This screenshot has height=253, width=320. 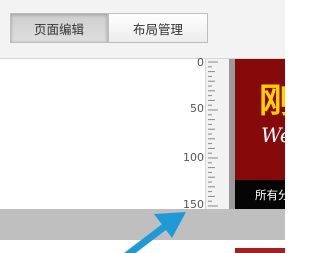 I want to click on ruler-label-50: 50, so click(x=197, y=108).